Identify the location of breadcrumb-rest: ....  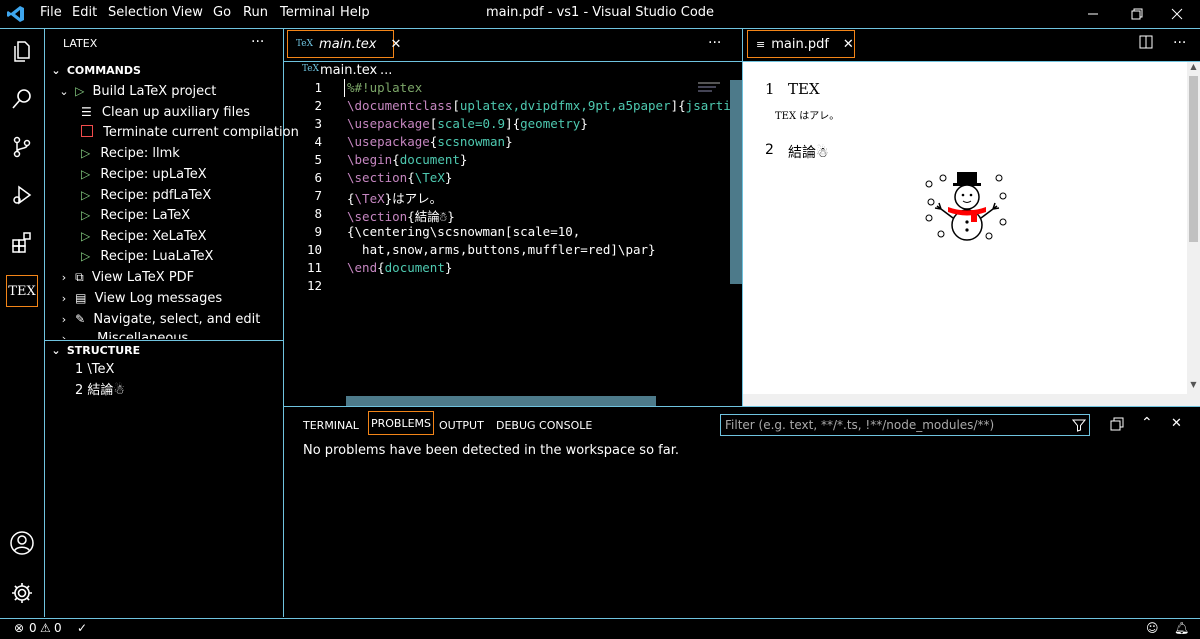
(386, 70).